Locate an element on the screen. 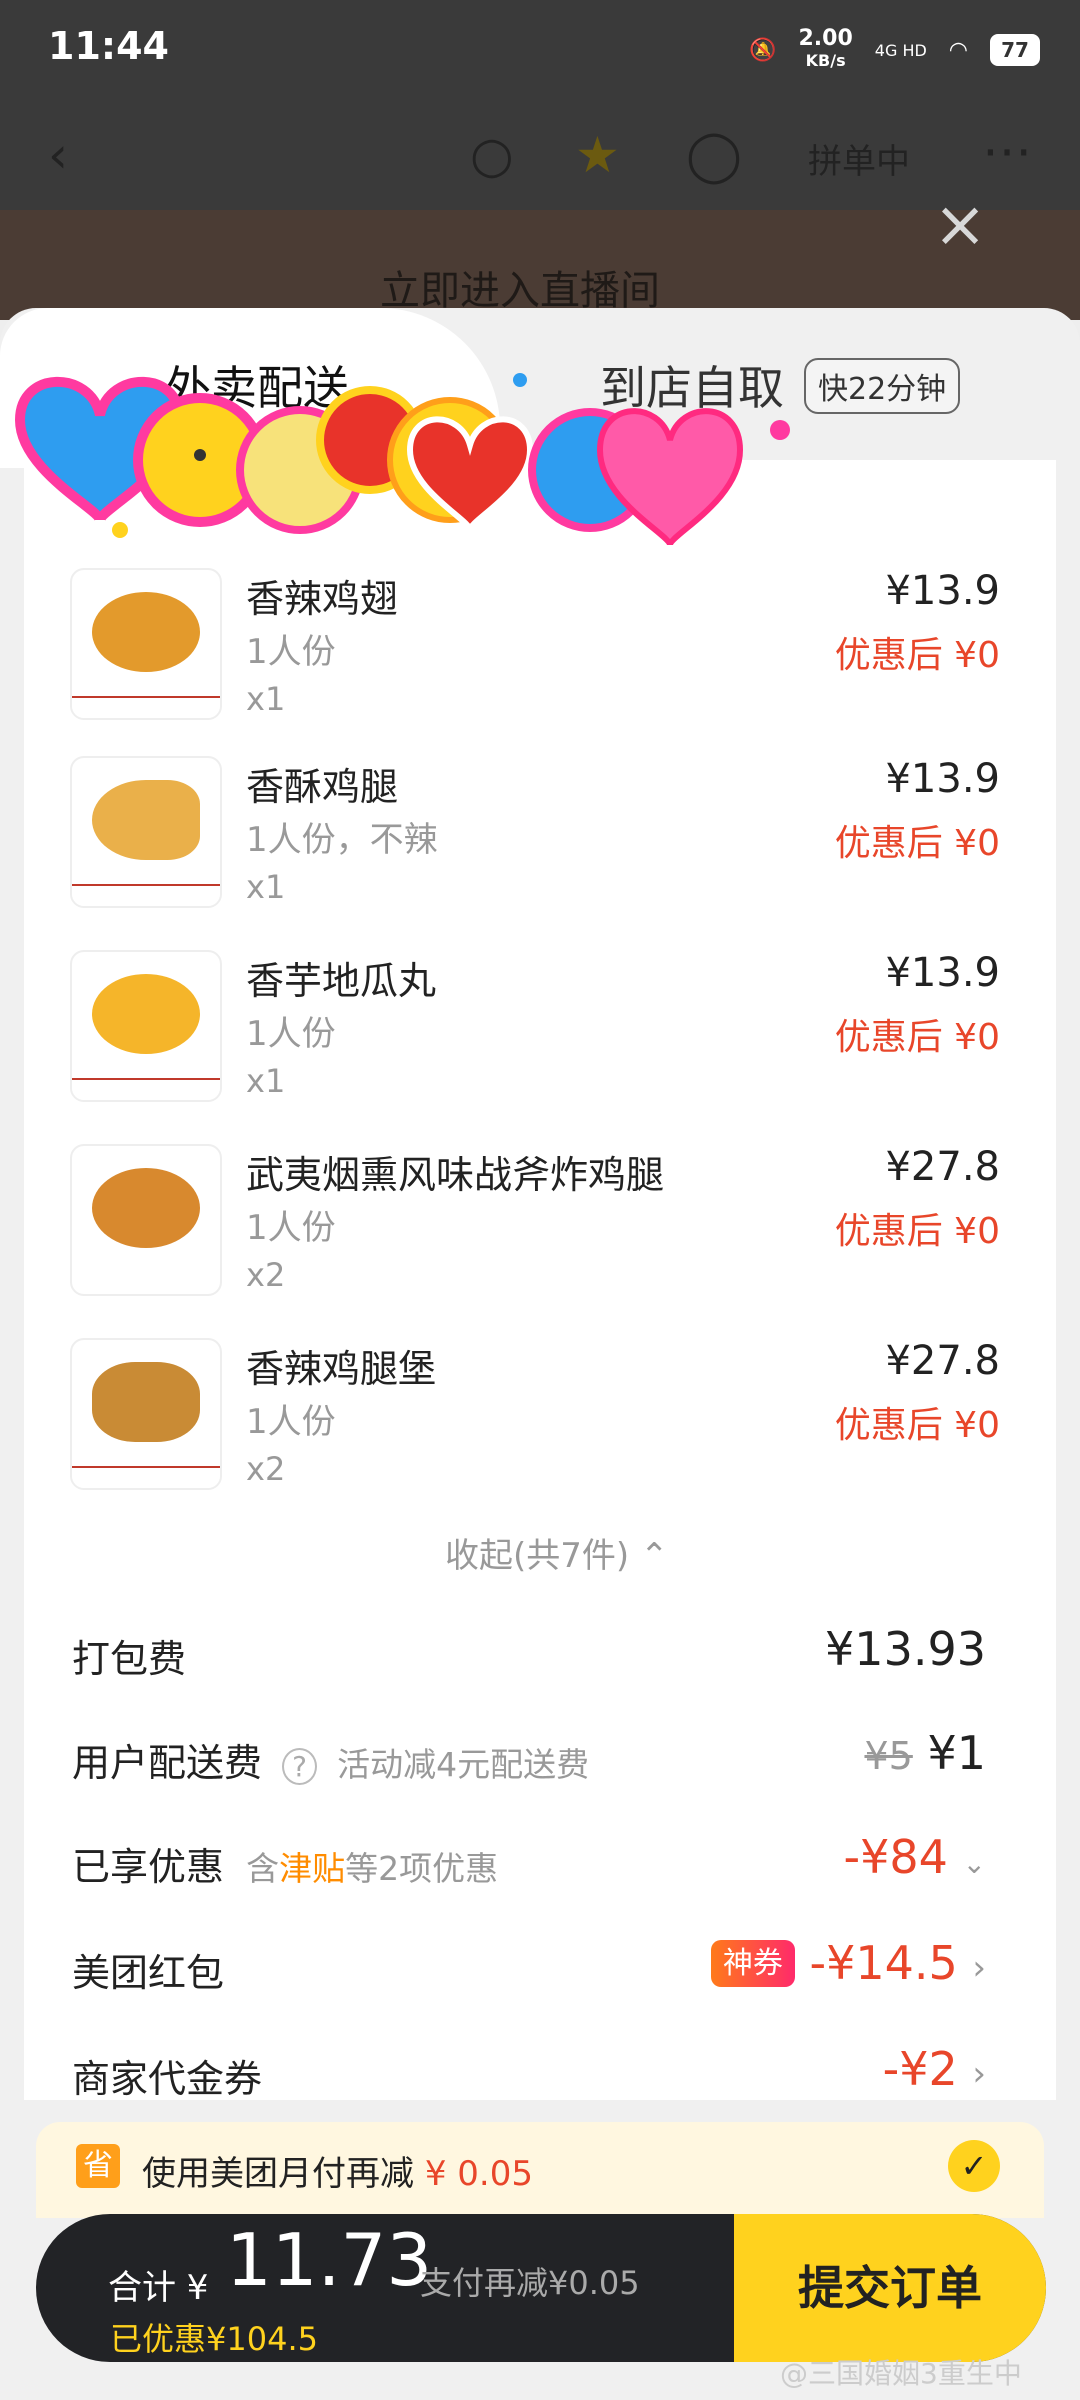 This screenshot has height=2400, width=1080. collapse-button: 收起(共7件) ⌃ is located at coordinates (556, 1552).